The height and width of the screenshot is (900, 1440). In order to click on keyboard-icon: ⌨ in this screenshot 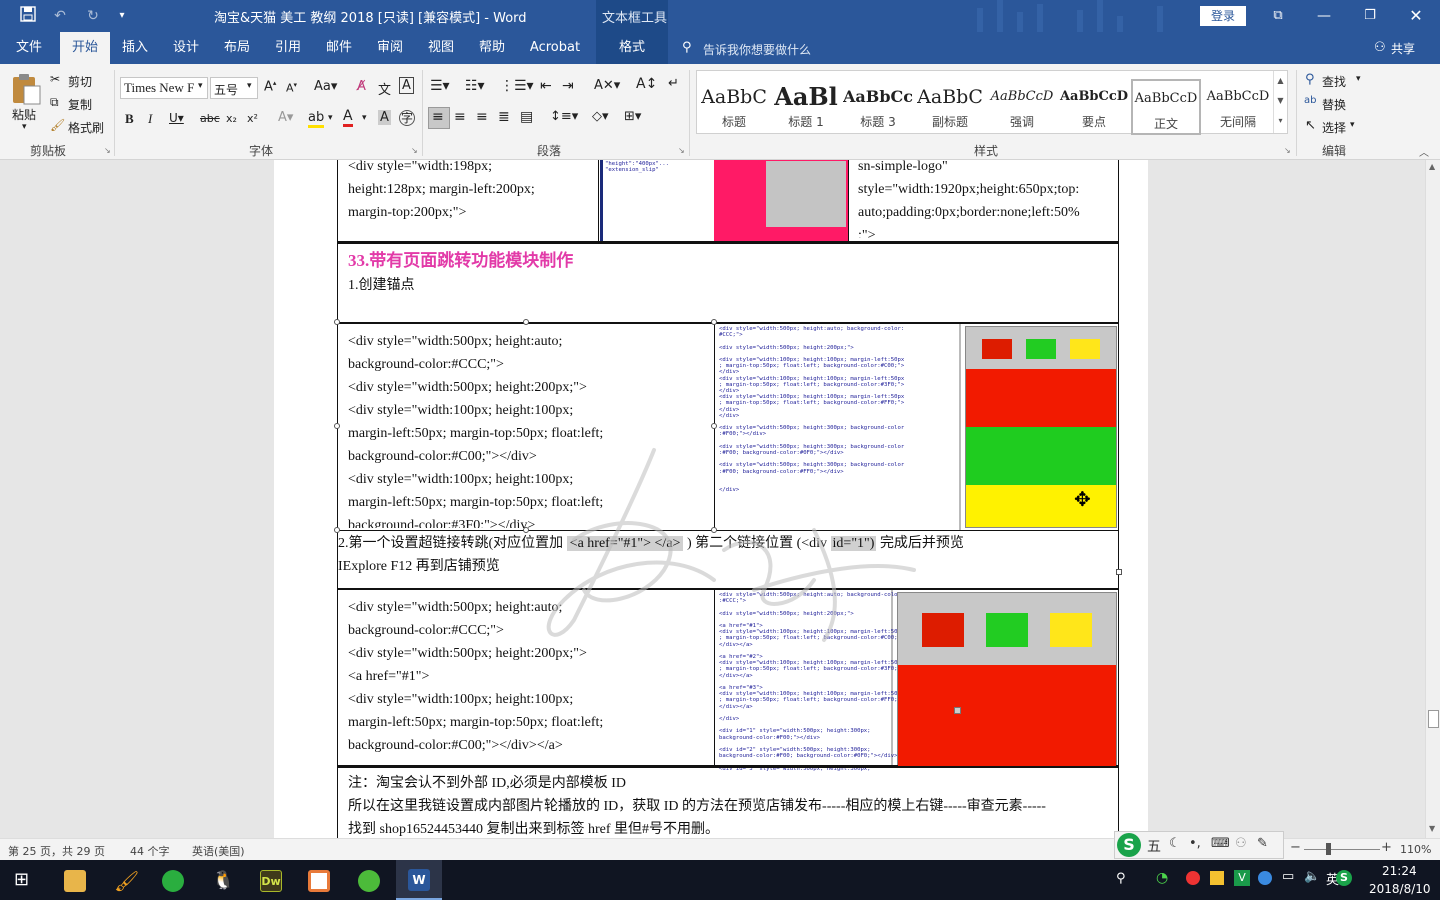, I will do `click(1220, 843)`.